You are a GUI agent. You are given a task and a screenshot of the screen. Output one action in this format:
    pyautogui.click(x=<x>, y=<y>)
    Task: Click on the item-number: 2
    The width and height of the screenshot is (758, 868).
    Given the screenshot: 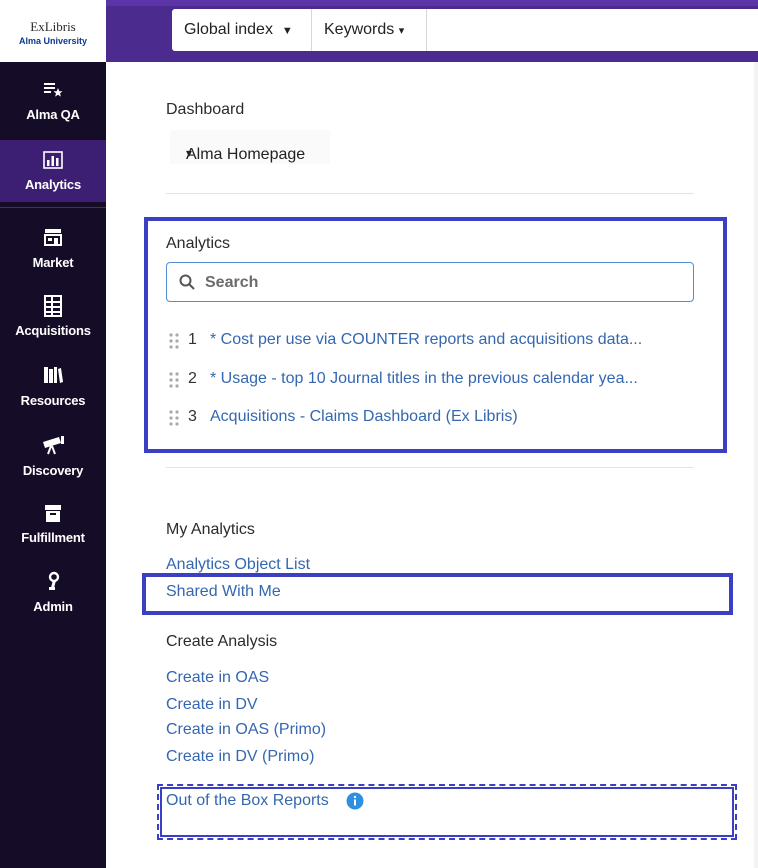 What is the action you would take?
    pyautogui.click(x=192, y=378)
    